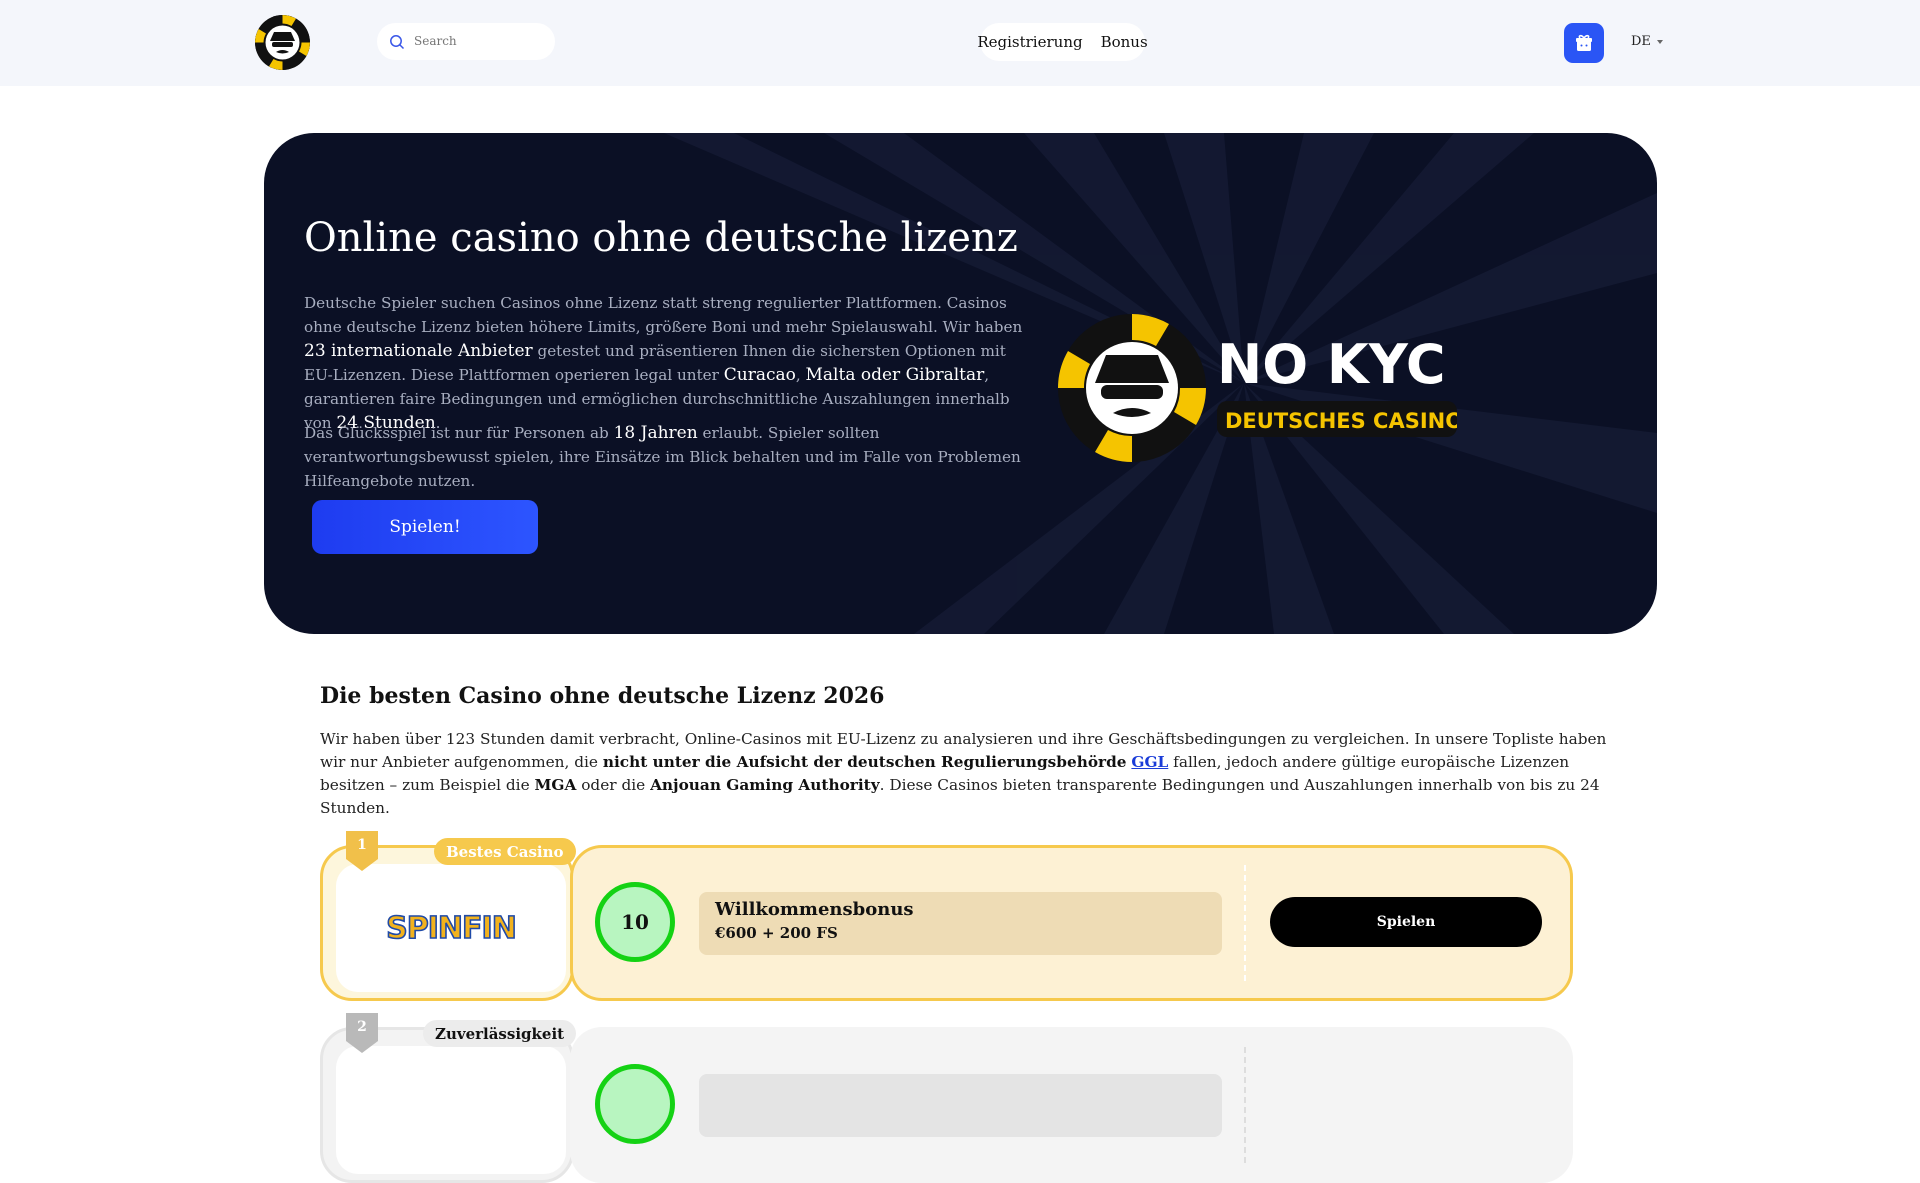 The height and width of the screenshot is (1183, 1920). I want to click on highlight: Malta oder Gibraltar, so click(895, 375).